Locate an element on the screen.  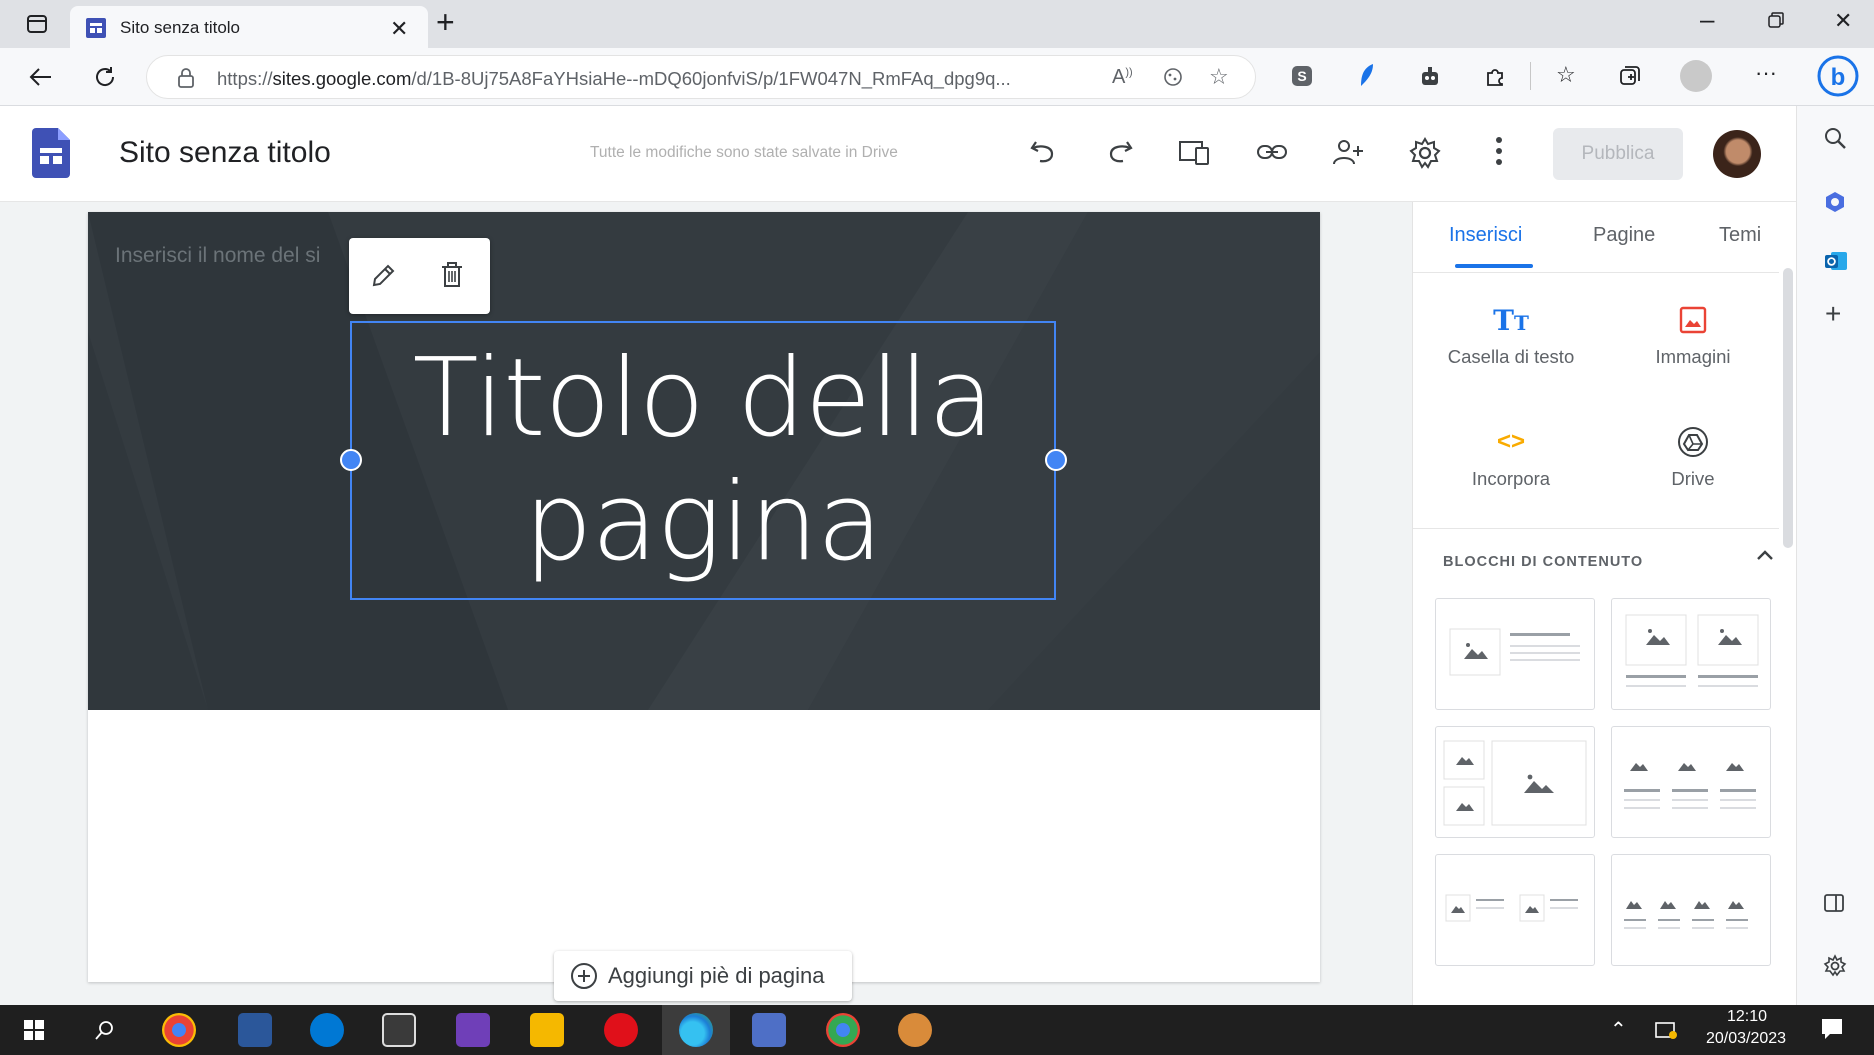
tab-title: Sito senza titolo is located at coordinates (180, 27).